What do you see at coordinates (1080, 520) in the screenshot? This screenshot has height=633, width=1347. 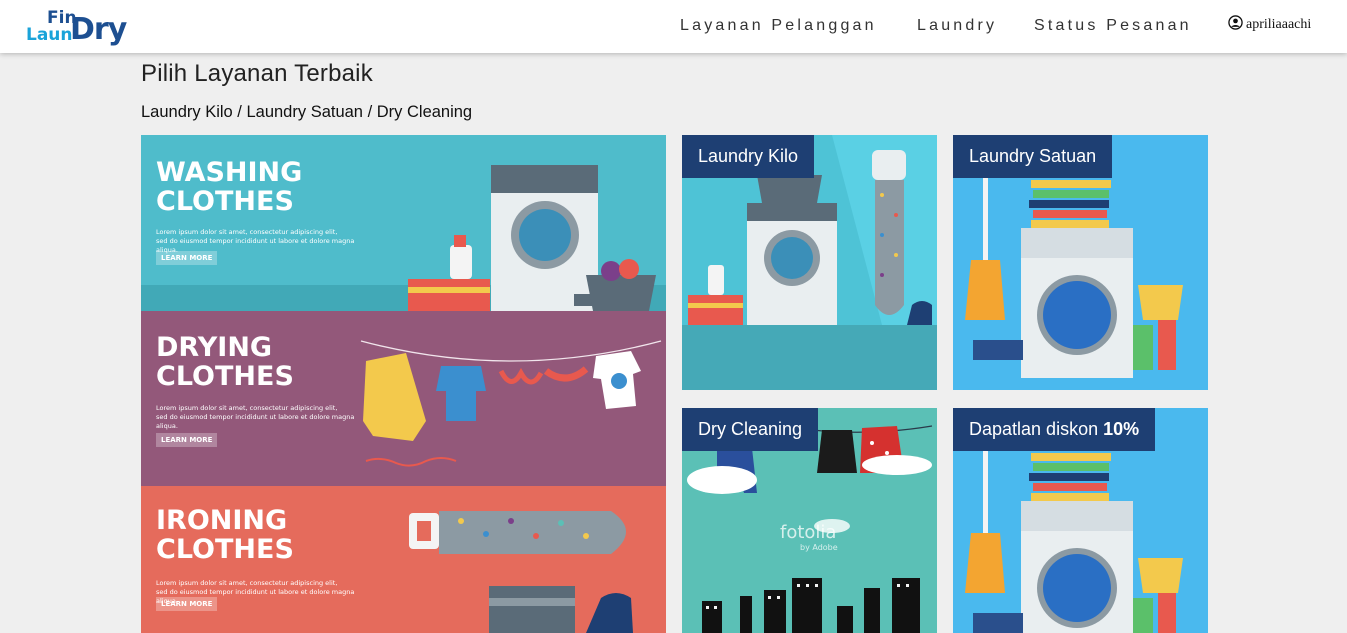 I see `card-discount-promo: Dapatlan diskon 10%` at bounding box center [1080, 520].